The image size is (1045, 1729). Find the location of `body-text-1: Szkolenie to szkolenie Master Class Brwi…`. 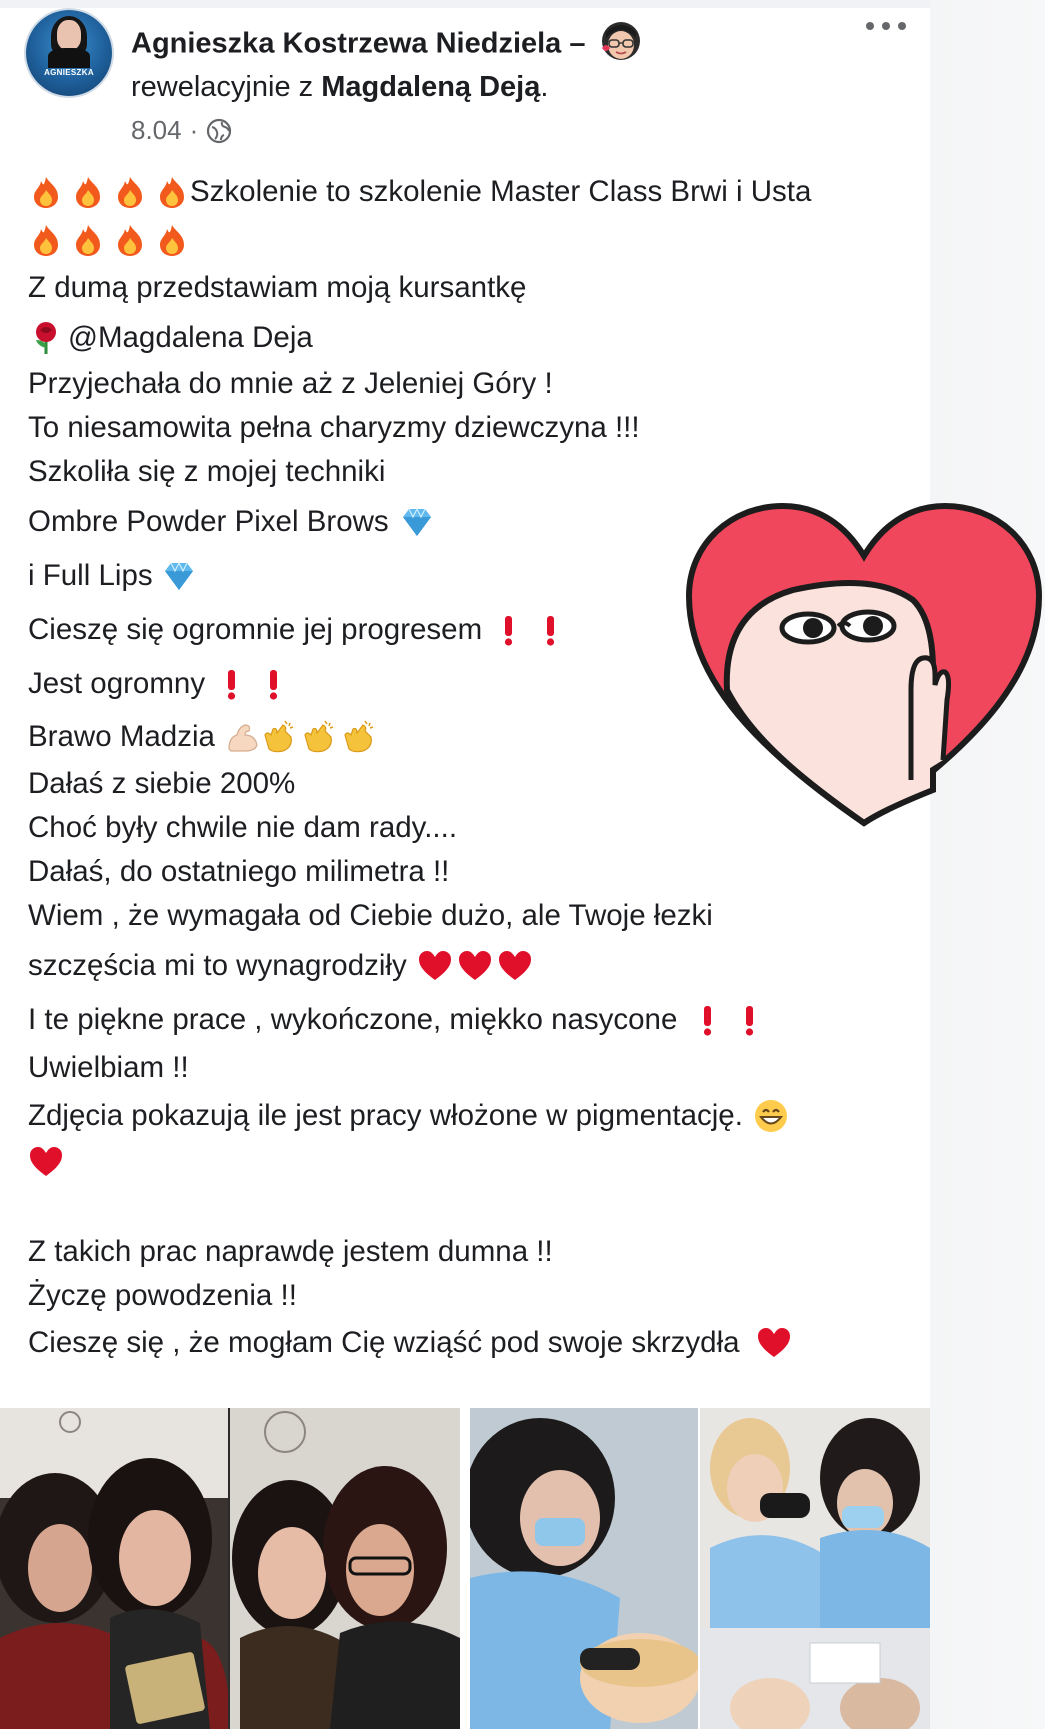

body-text-1: Szkolenie to szkolenie Master Class Brwi… is located at coordinates (501, 191).